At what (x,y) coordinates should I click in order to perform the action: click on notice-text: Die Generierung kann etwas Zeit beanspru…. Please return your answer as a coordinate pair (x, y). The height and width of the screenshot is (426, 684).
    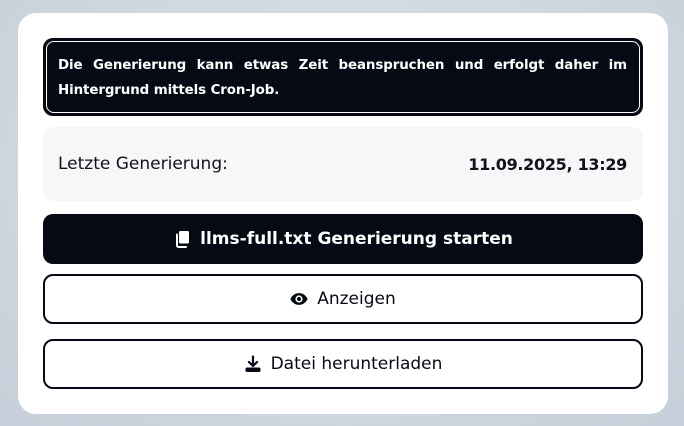
    Looking at the image, I should click on (343, 77).